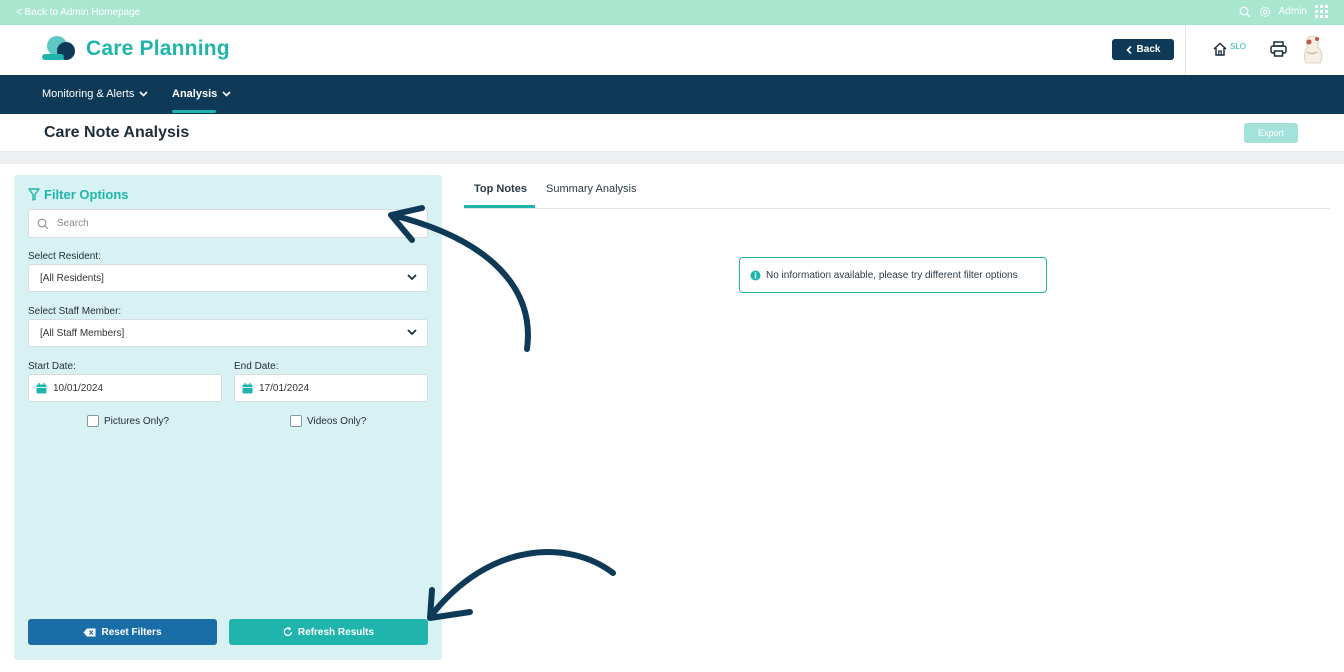 The image size is (1344, 672). I want to click on topbar-right: Admin, so click(1283, 11).